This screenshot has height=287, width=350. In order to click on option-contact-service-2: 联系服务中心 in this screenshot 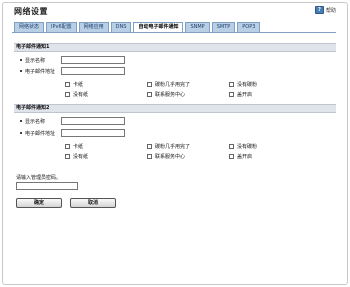, I will do `click(188, 156)`.